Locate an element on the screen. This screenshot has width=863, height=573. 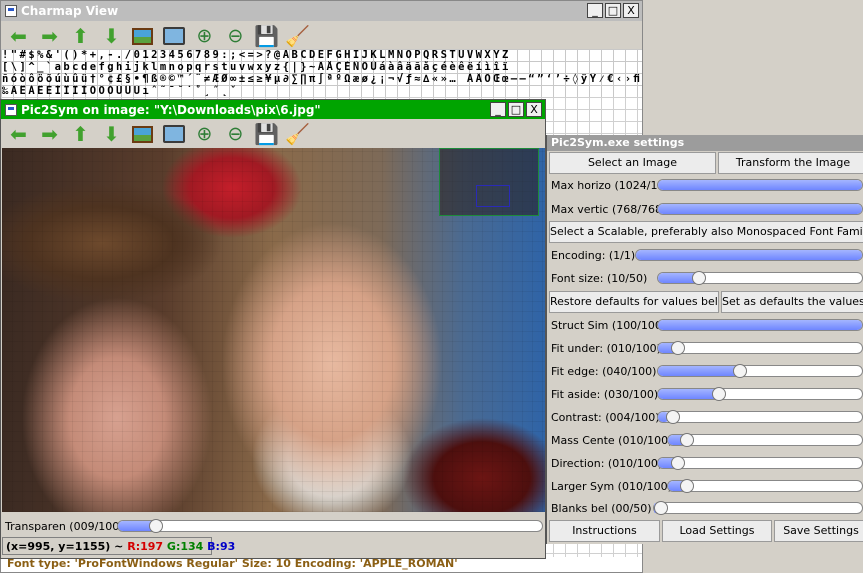
max-horizontal-row: Max horizo (1024/1024) is located at coordinates (707, 185).